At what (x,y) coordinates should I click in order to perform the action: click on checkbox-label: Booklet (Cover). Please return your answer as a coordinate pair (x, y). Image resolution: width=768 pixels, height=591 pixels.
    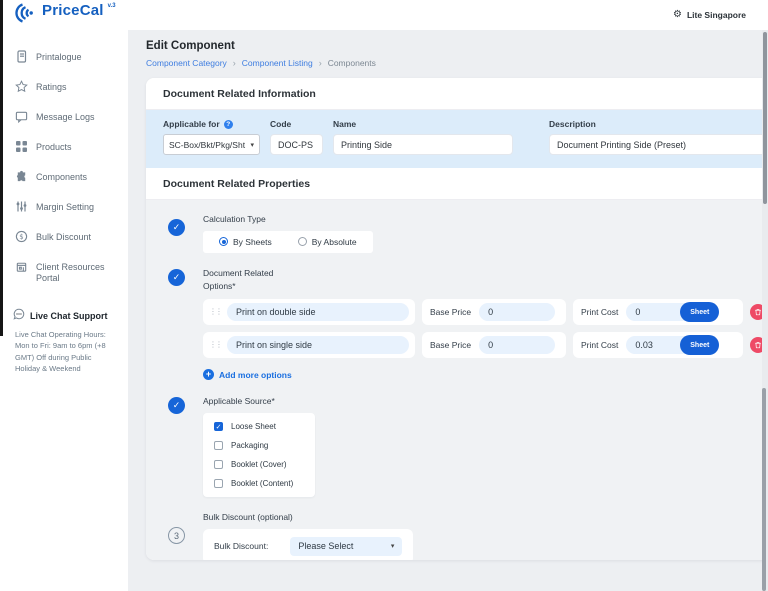
    Looking at the image, I should click on (259, 464).